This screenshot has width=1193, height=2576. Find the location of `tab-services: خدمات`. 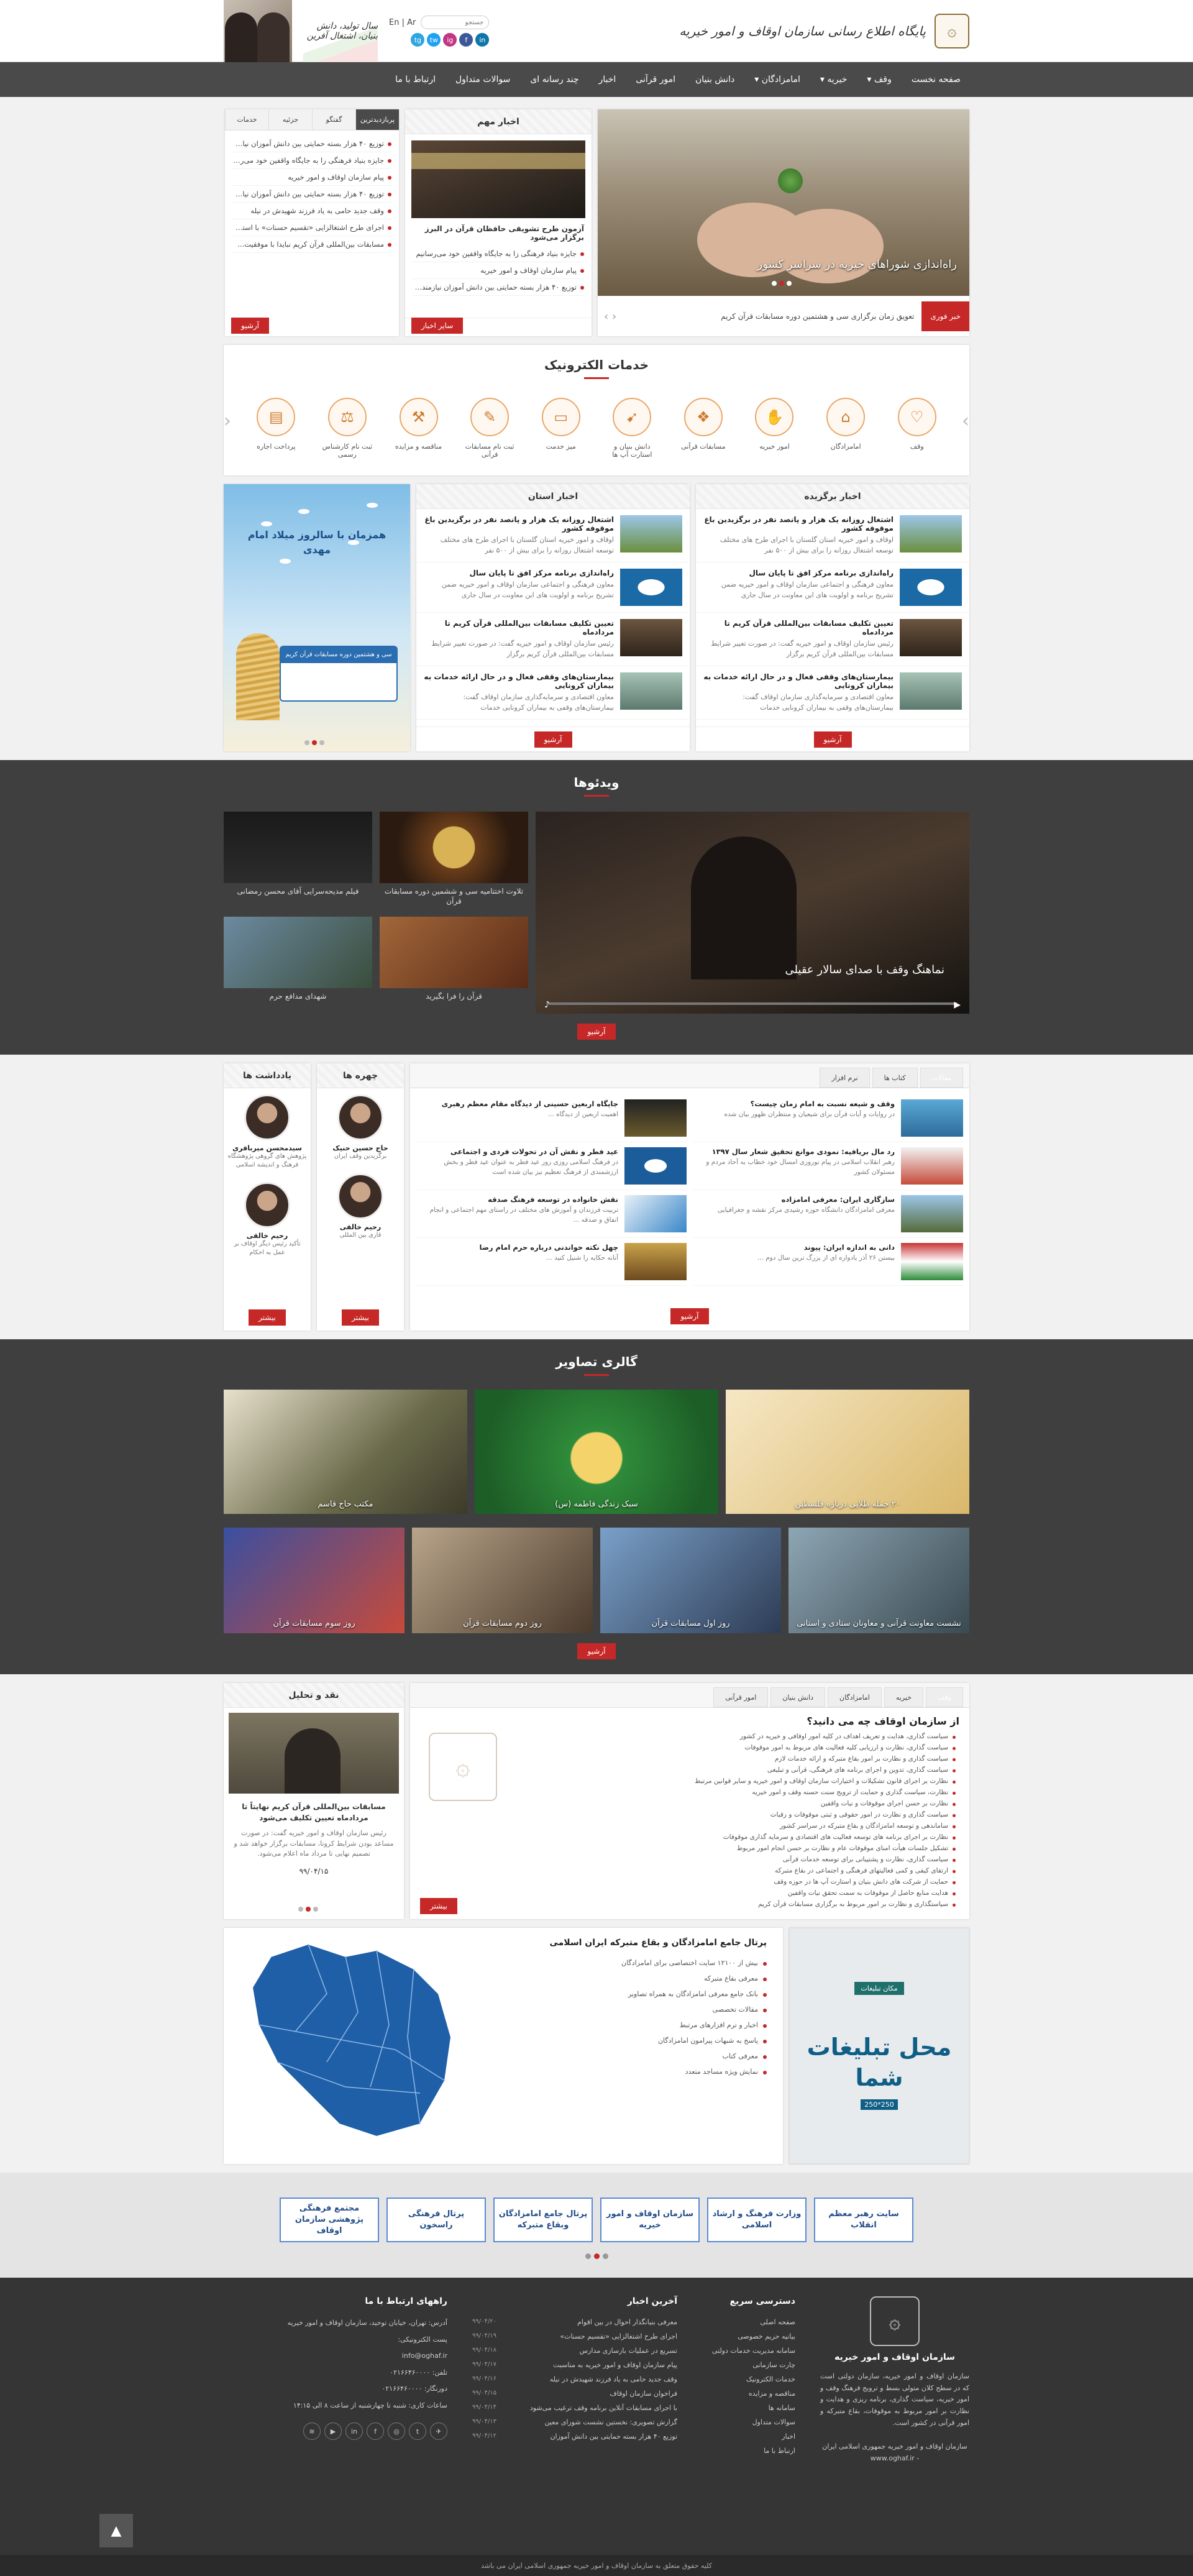

tab-services: خدمات is located at coordinates (246, 119).